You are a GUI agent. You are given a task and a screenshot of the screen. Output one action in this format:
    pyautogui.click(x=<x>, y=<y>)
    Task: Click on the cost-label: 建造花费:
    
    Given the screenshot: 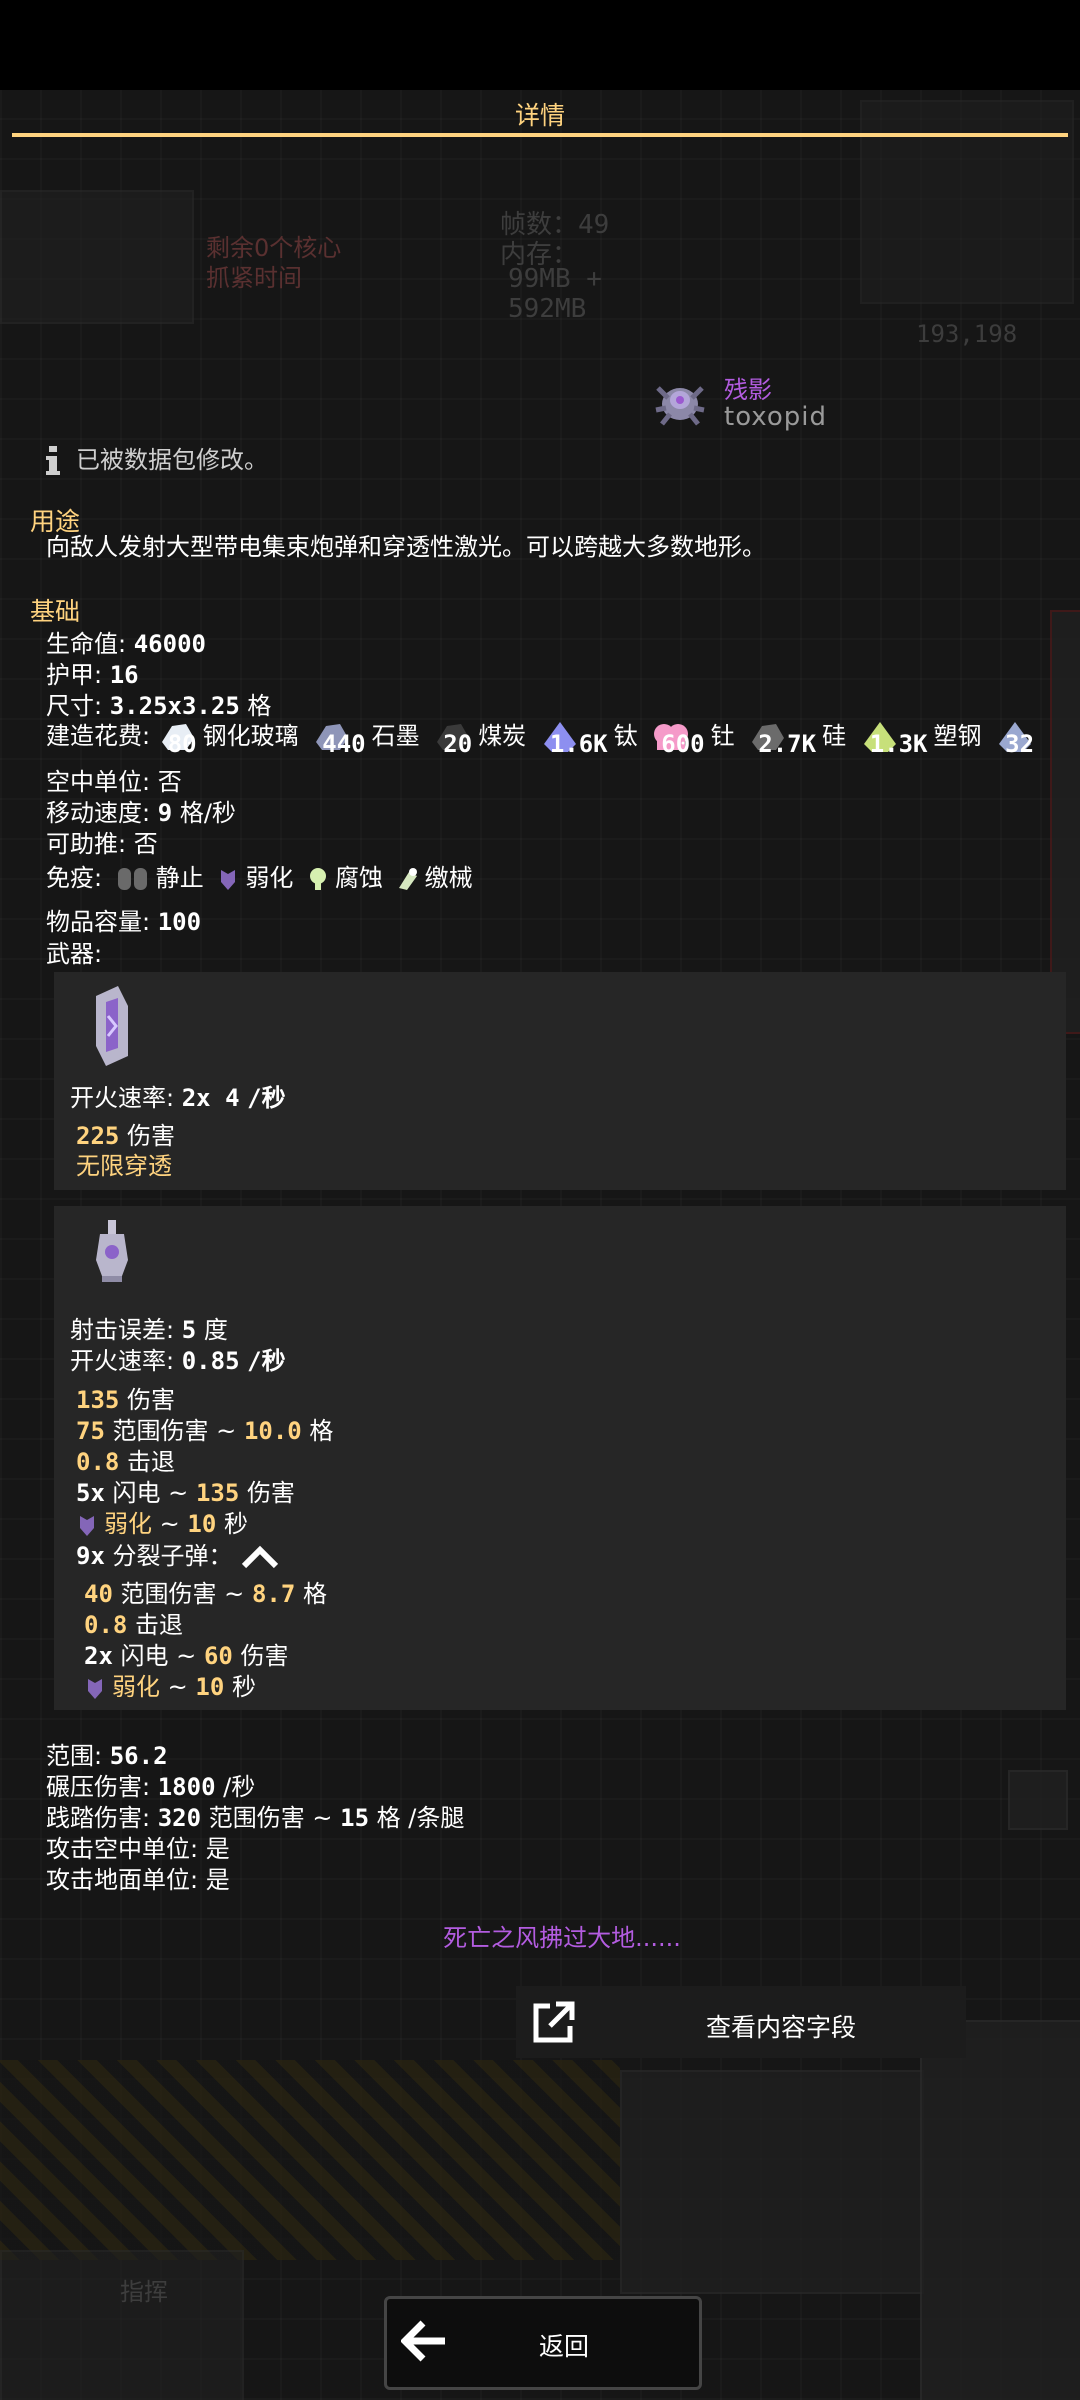 What is the action you would take?
    pyautogui.click(x=98, y=736)
    